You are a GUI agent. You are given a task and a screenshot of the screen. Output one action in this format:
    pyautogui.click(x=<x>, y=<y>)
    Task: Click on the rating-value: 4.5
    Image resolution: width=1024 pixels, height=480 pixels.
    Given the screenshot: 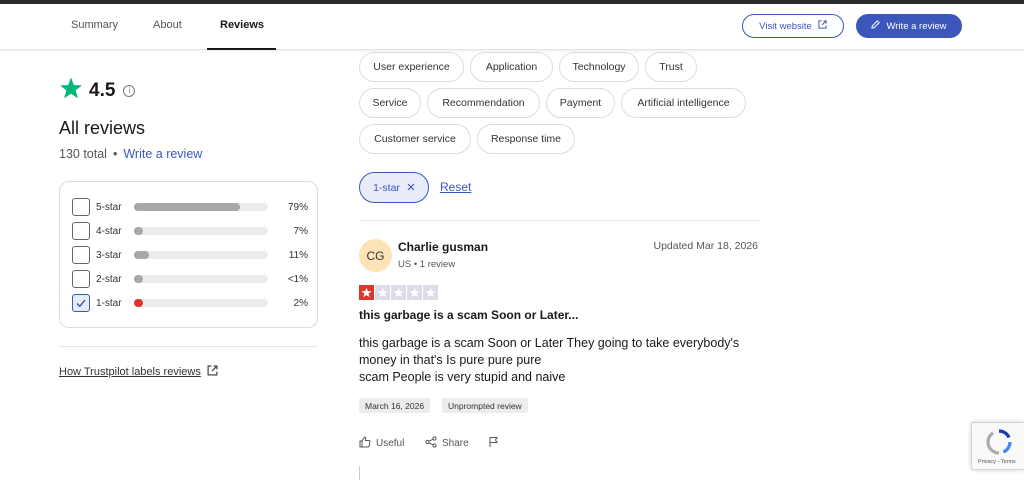 What is the action you would take?
    pyautogui.click(x=102, y=90)
    